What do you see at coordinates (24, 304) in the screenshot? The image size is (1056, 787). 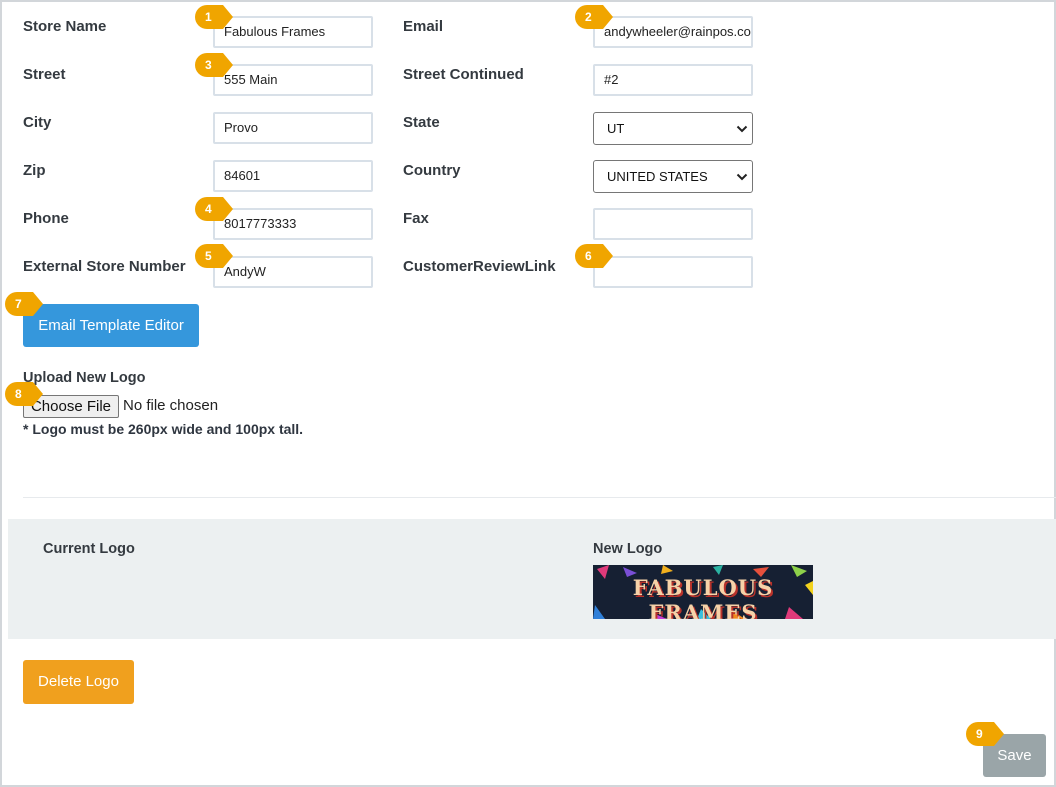 I see `callout-badge-7: 7` at bounding box center [24, 304].